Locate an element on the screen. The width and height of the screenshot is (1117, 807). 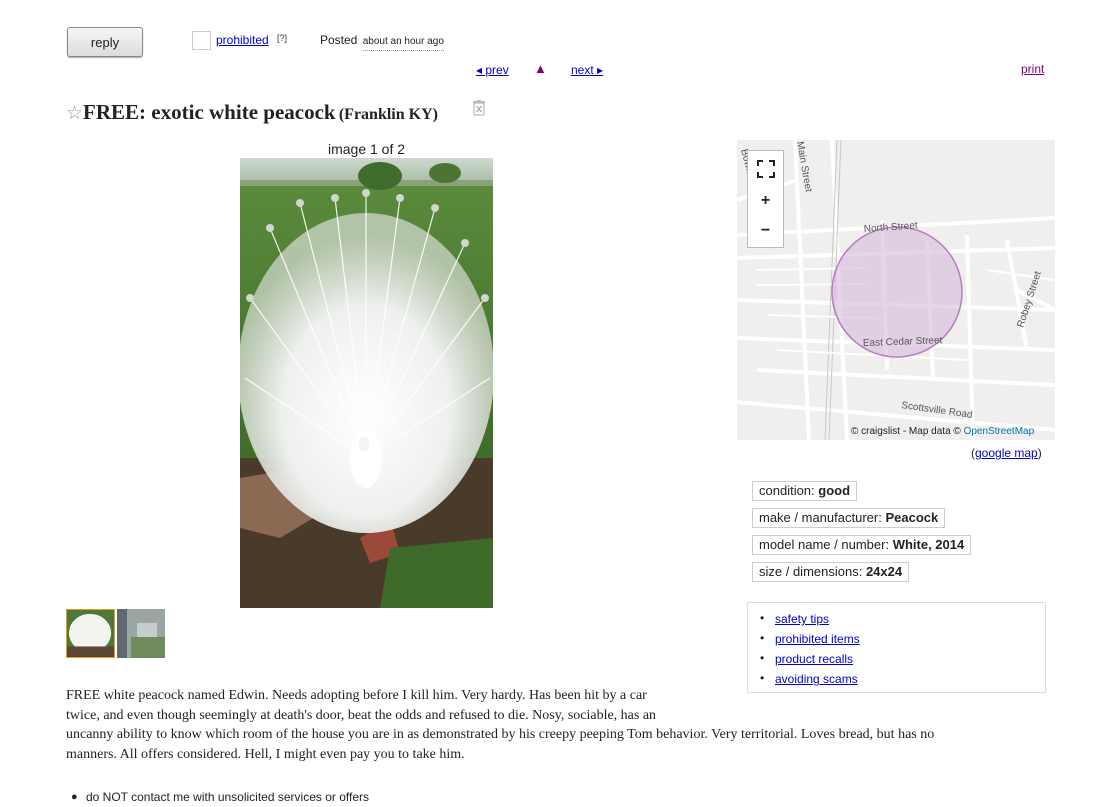
attr-size: size / dimensions: 24x24 is located at coordinates (831, 572).